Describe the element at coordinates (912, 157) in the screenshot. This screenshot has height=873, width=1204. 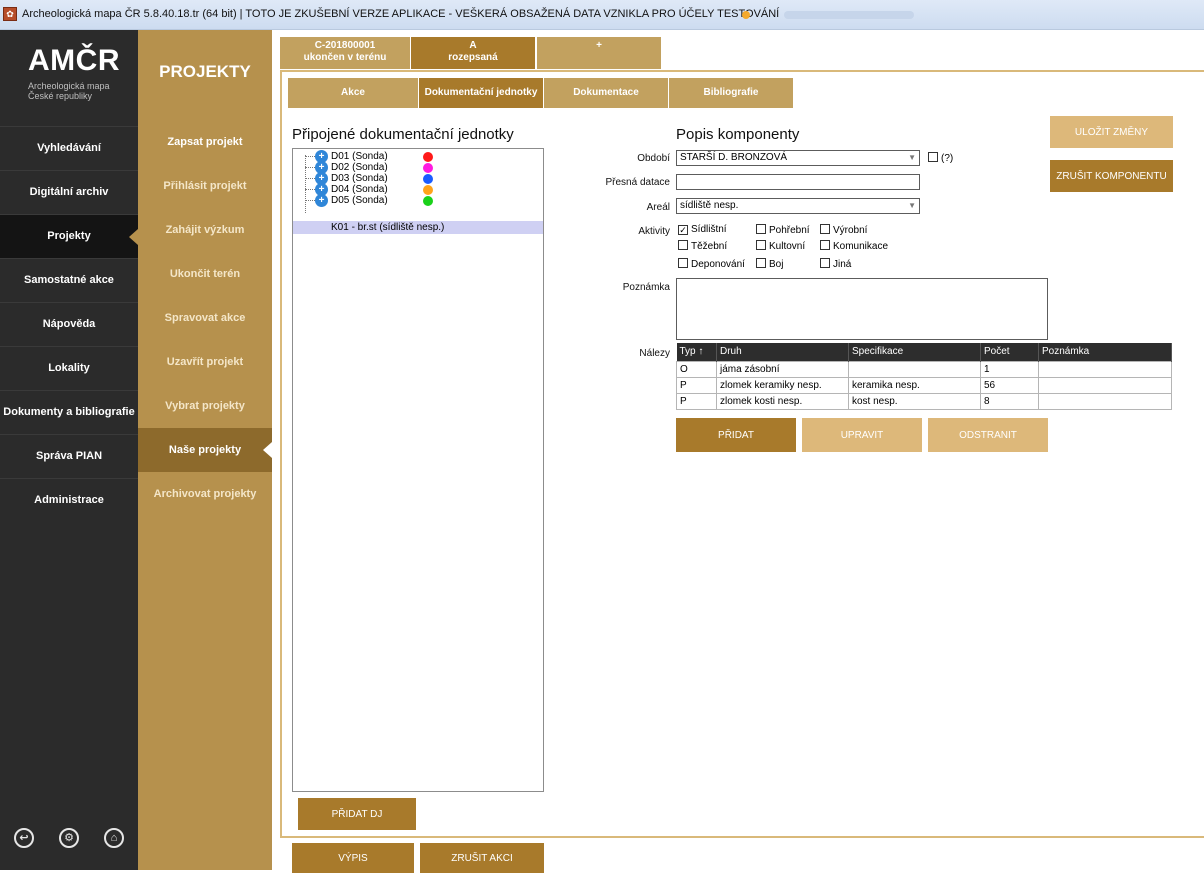
I see `dropdown-arrow-icon: ▼` at that location.